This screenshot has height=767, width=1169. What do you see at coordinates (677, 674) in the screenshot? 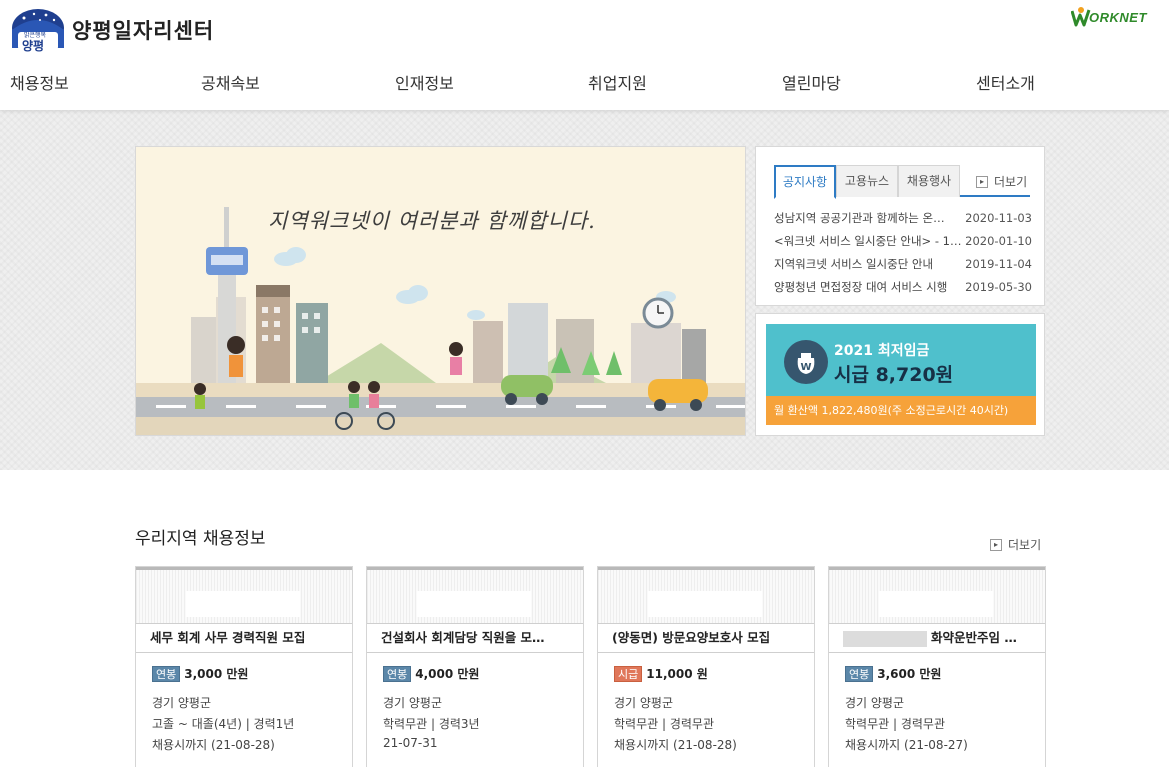
I see `pay-amount: 11,000 원` at bounding box center [677, 674].